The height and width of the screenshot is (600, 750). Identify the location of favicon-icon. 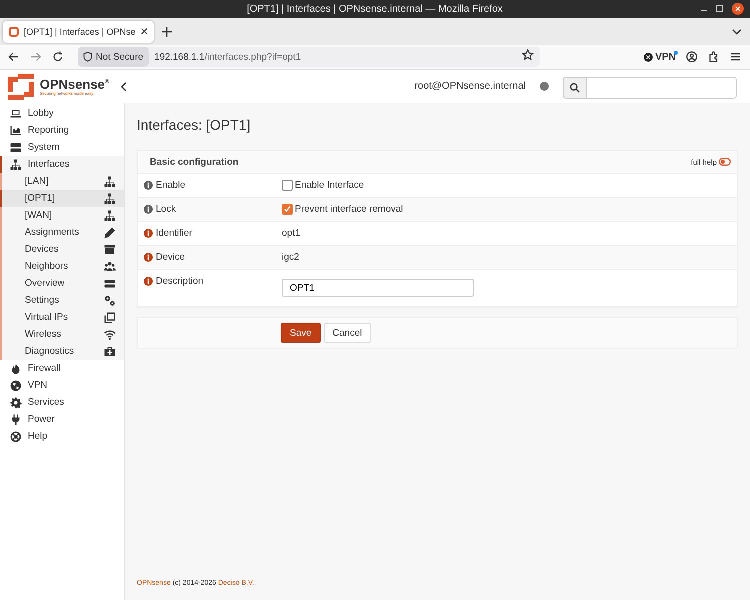
(14, 31).